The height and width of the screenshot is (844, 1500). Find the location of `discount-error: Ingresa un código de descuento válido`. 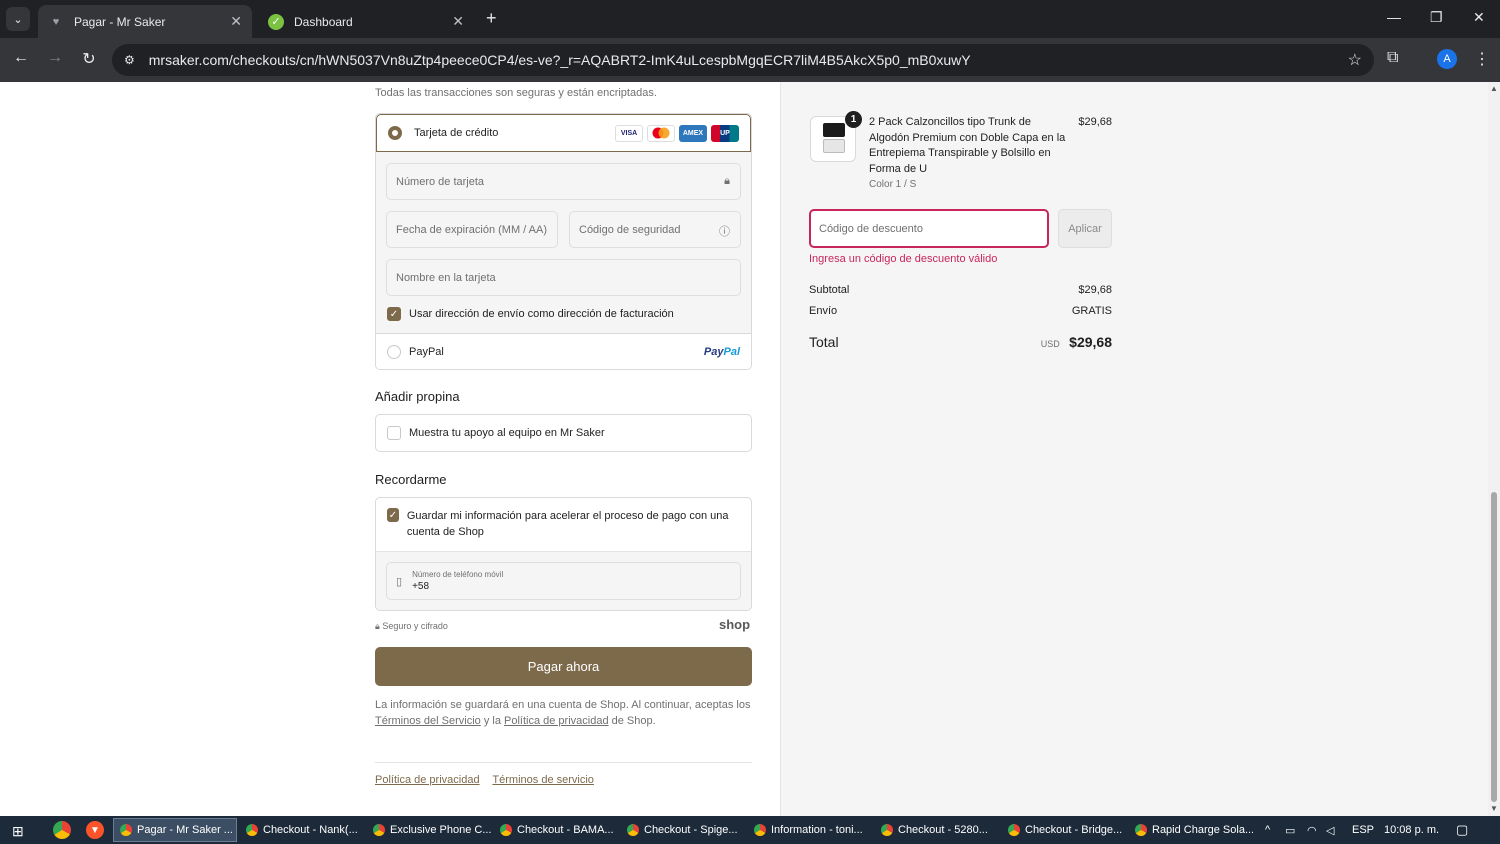

discount-error: Ingresa un código de descuento válido is located at coordinates (903, 259).